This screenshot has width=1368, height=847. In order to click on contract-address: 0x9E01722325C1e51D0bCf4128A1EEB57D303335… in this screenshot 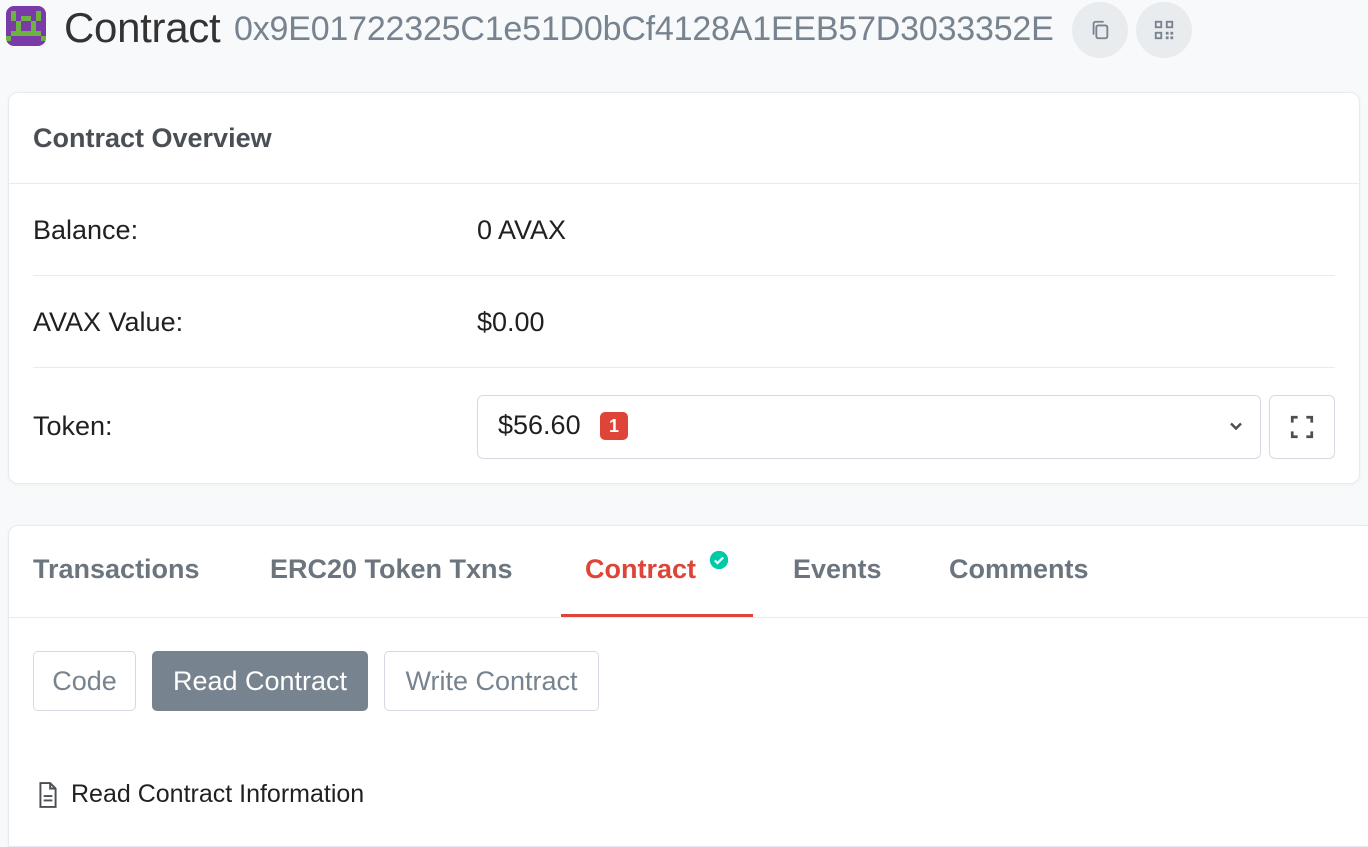, I will do `click(644, 29)`.